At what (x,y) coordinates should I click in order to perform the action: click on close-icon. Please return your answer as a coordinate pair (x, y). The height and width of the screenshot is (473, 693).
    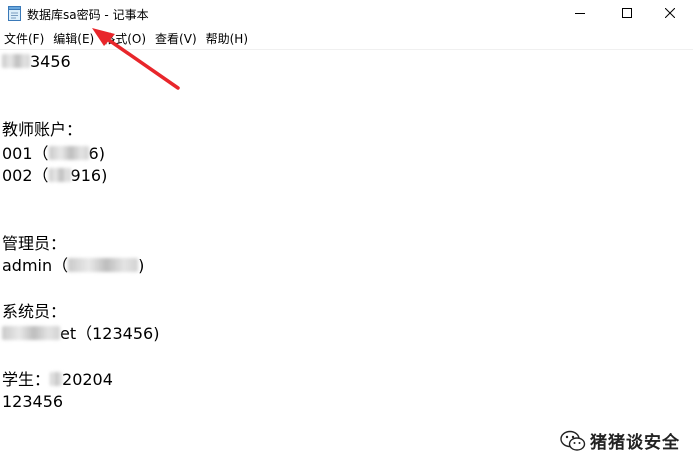
    Looking at the image, I should click on (670, 13).